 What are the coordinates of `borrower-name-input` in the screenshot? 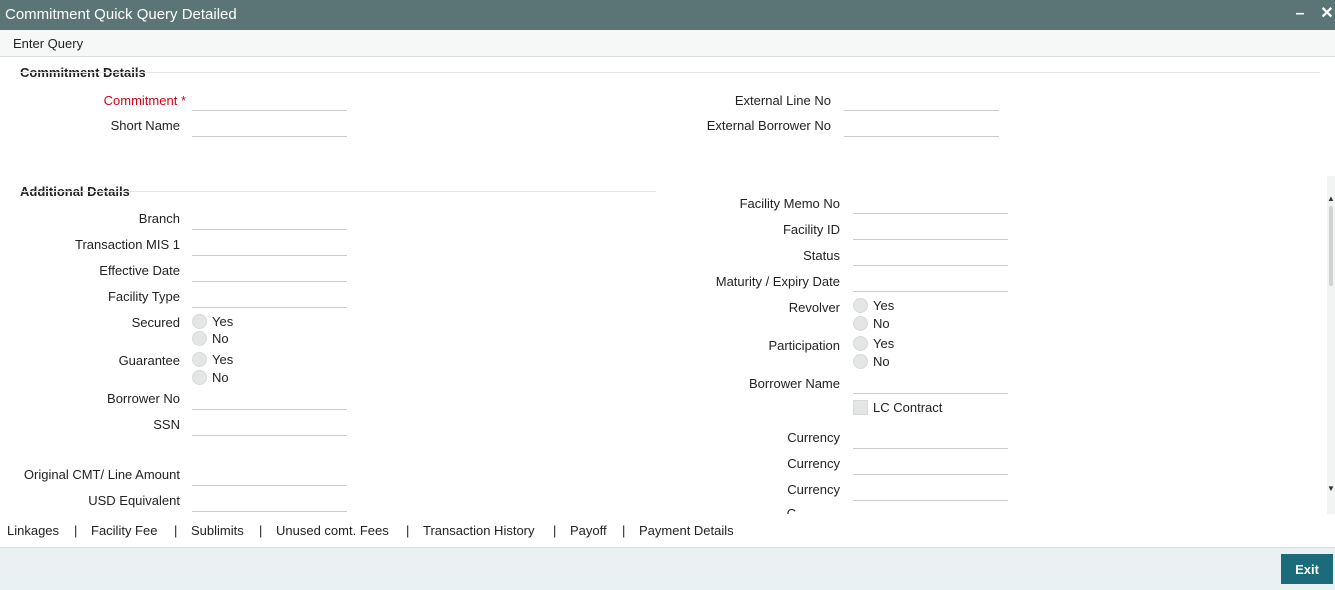 It's located at (930, 384).